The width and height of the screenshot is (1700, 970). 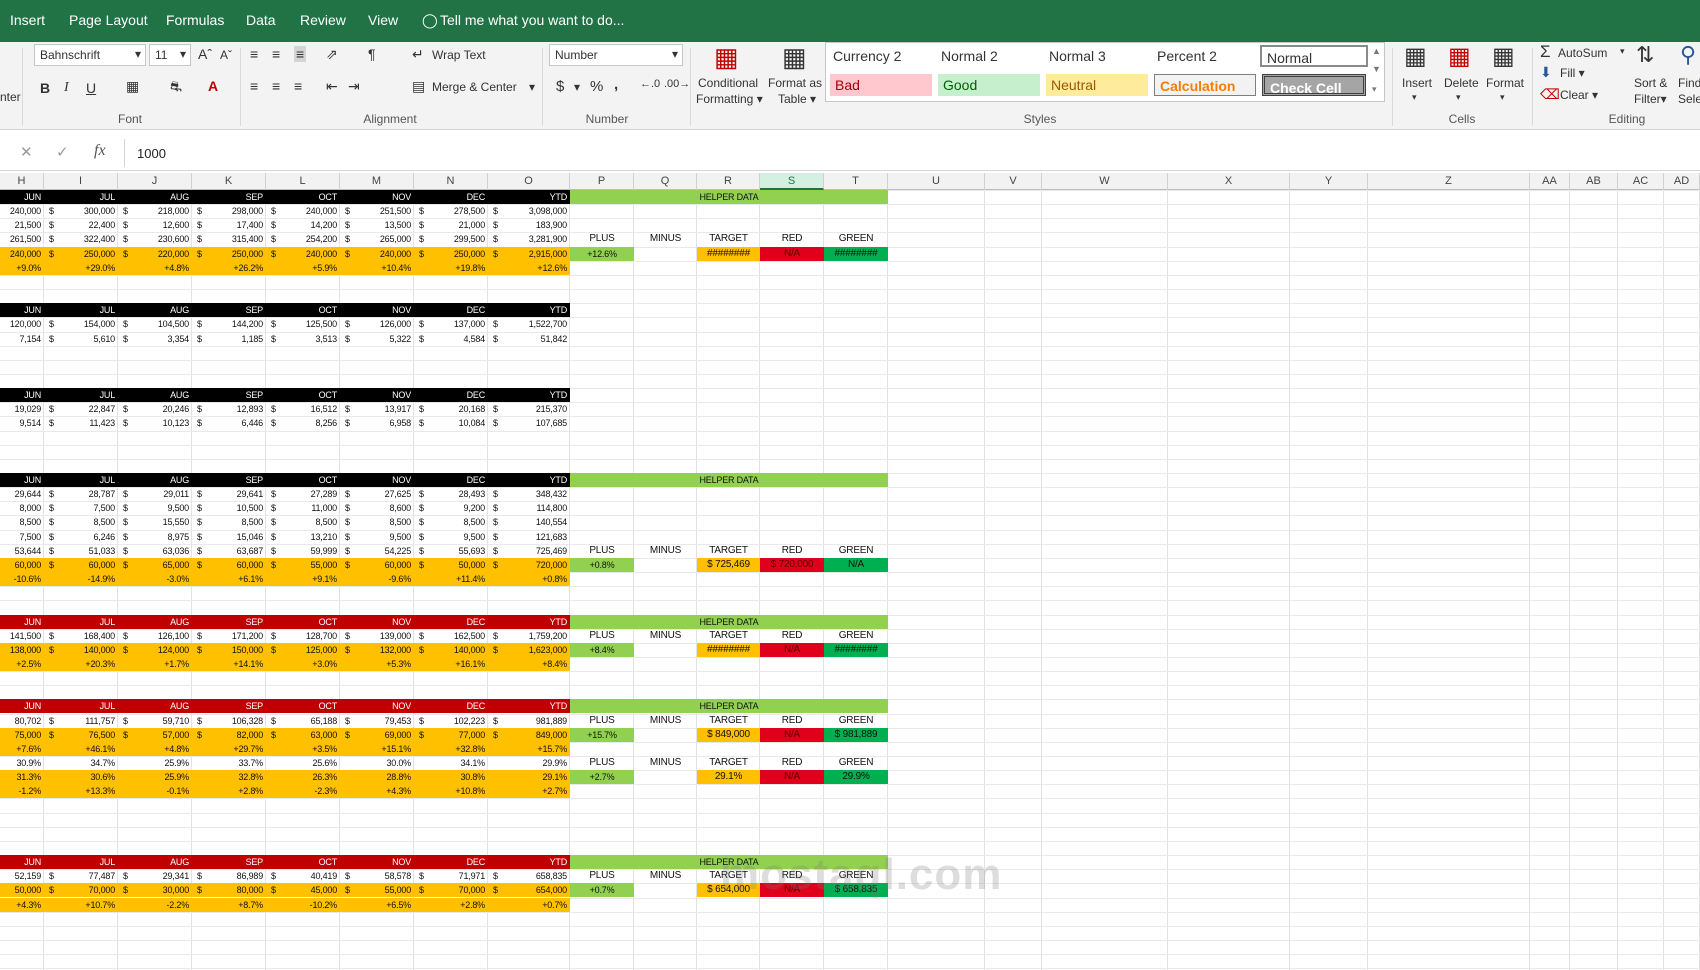 What do you see at coordinates (728, 254) in the screenshot?
I see `target-value: ########` at bounding box center [728, 254].